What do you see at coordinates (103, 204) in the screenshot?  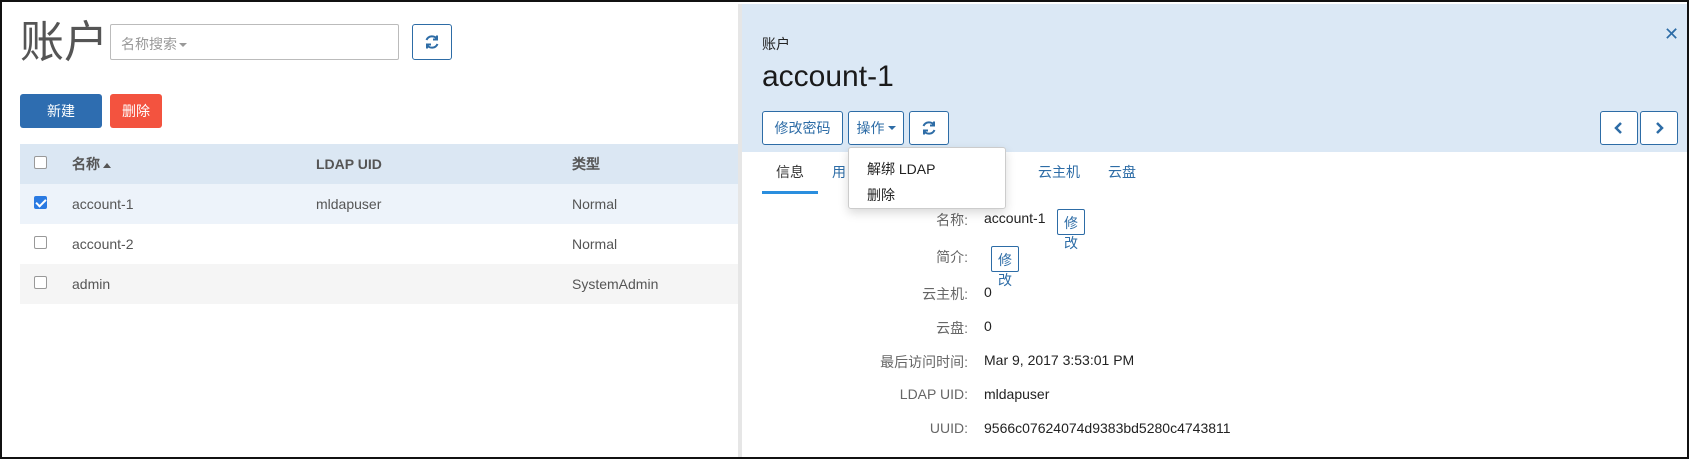 I see `row-name: account-1` at bounding box center [103, 204].